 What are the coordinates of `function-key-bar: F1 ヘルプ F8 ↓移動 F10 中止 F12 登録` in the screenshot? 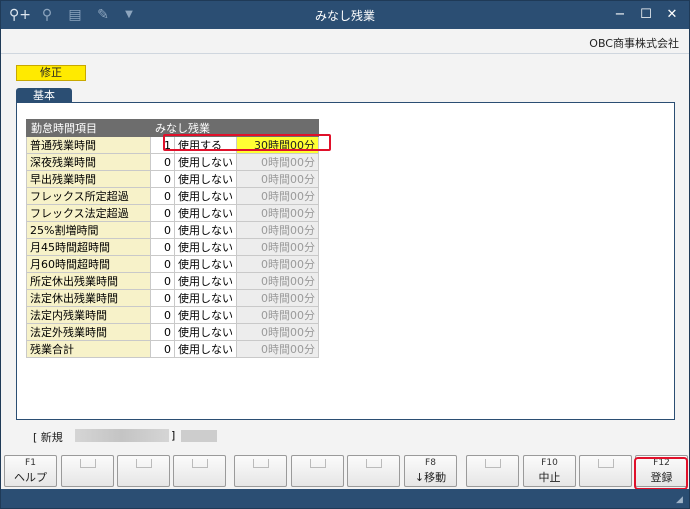 It's located at (345, 471).